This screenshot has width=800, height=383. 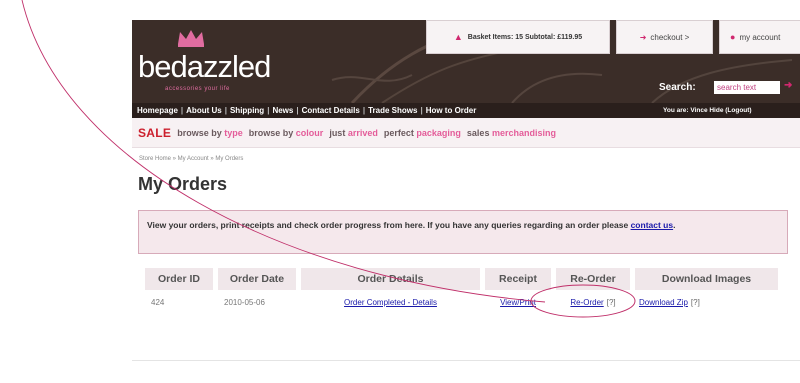 What do you see at coordinates (422, 133) in the screenshot?
I see `perfect-packaging-link: perfect packaging` at bounding box center [422, 133].